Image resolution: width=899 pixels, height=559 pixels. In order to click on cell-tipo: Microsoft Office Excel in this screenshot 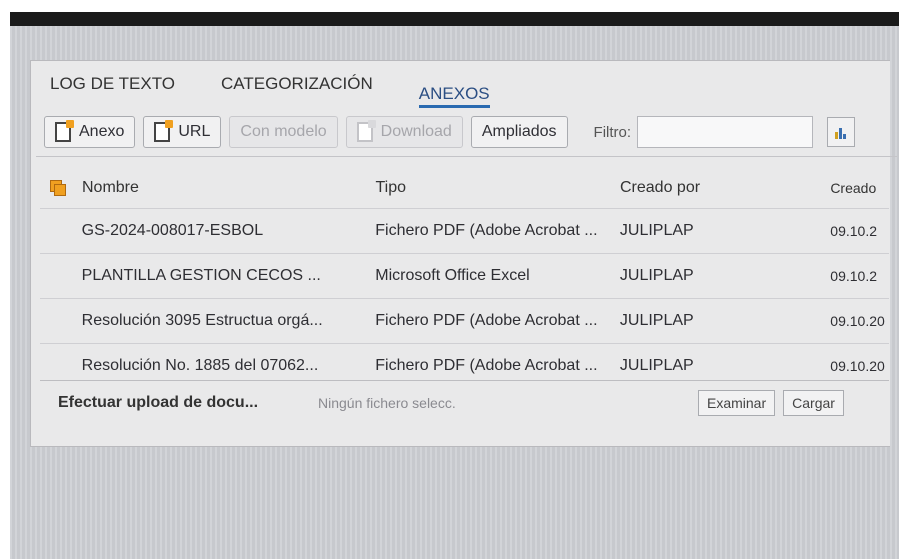, I will do `click(452, 275)`.